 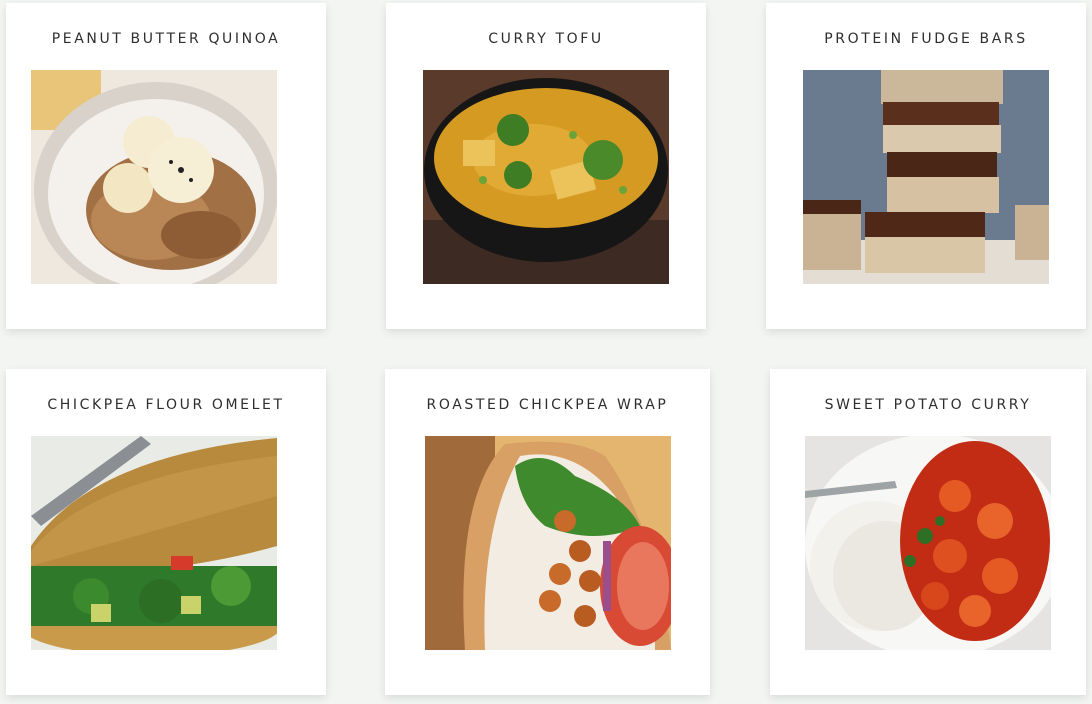 I want to click on recipe-image-curry-tofu, so click(x=546, y=177).